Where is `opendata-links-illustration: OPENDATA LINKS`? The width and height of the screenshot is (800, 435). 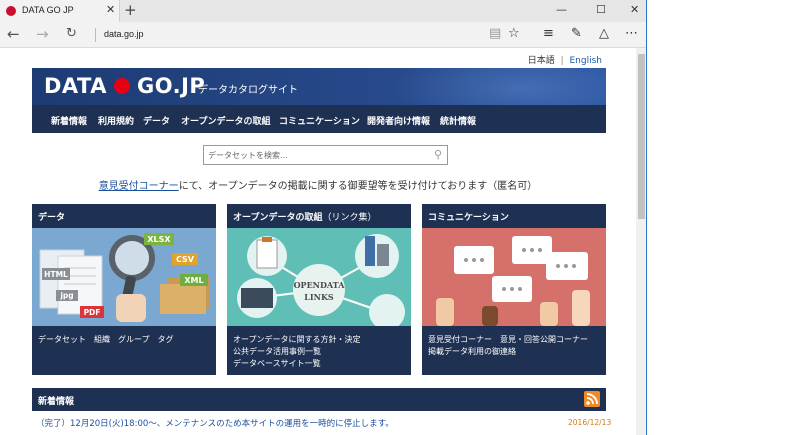 opendata-links-illustration: OPENDATA LINKS is located at coordinates (319, 277).